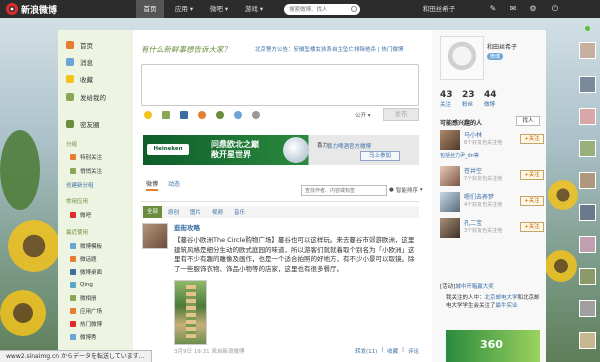 This screenshot has height=362, width=600. I want to click on suggested-user-name: 孔二宝, so click(473, 222).